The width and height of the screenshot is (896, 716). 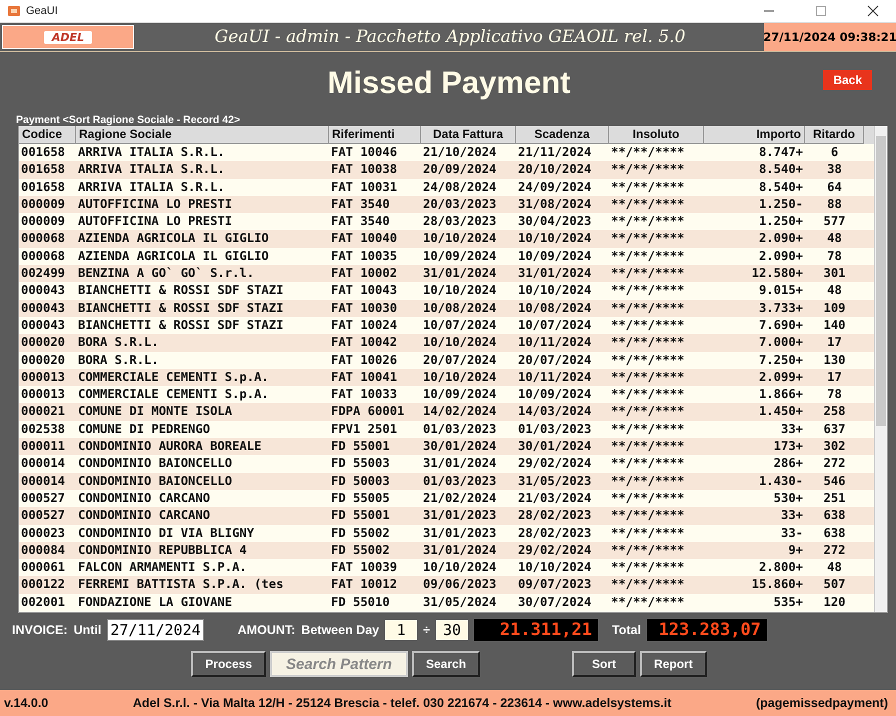 What do you see at coordinates (460, 463) in the screenshot?
I see `invoice-date-cell-text: 31/01/2024` at bounding box center [460, 463].